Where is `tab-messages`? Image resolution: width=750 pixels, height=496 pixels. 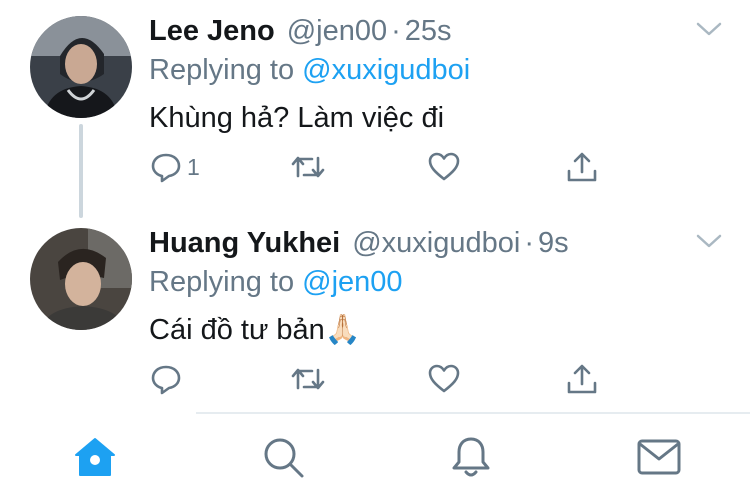
tab-messages is located at coordinates (659, 457).